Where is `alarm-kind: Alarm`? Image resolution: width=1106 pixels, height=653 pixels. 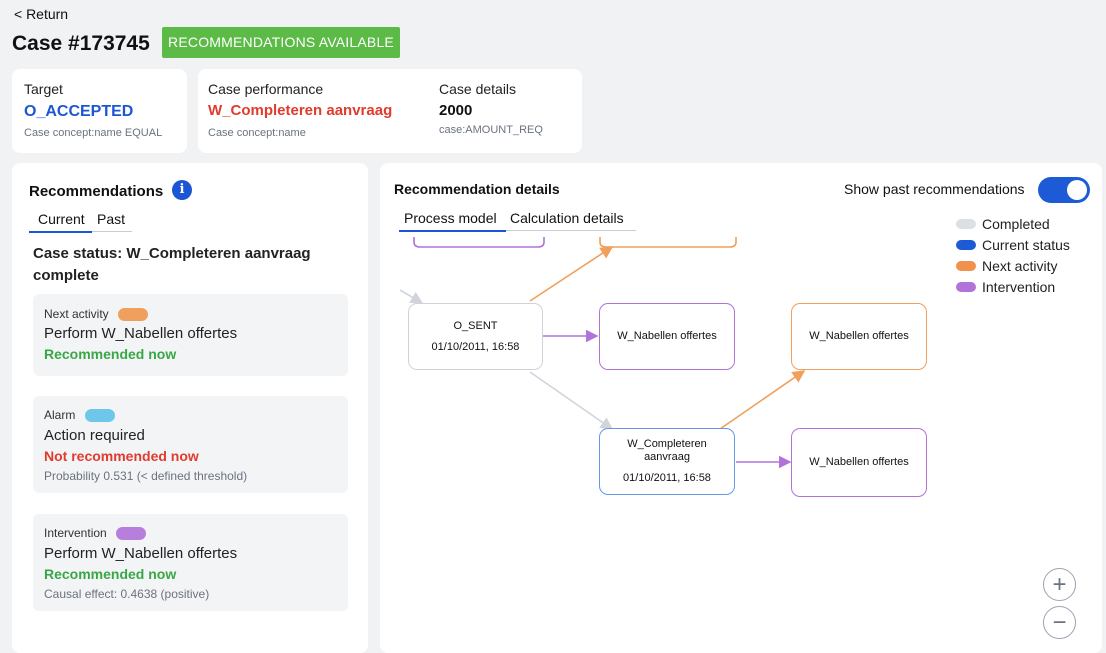
alarm-kind: Alarm is located at coordinates (79, 415).